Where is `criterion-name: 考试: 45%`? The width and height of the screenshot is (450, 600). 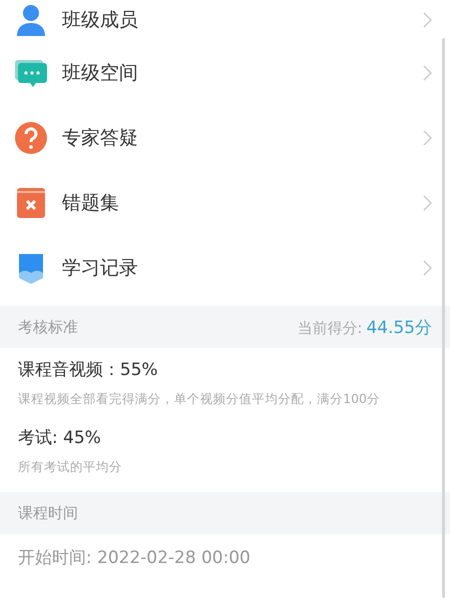 criterion-name: 考试: 45% is located at coordinates (60, 438).